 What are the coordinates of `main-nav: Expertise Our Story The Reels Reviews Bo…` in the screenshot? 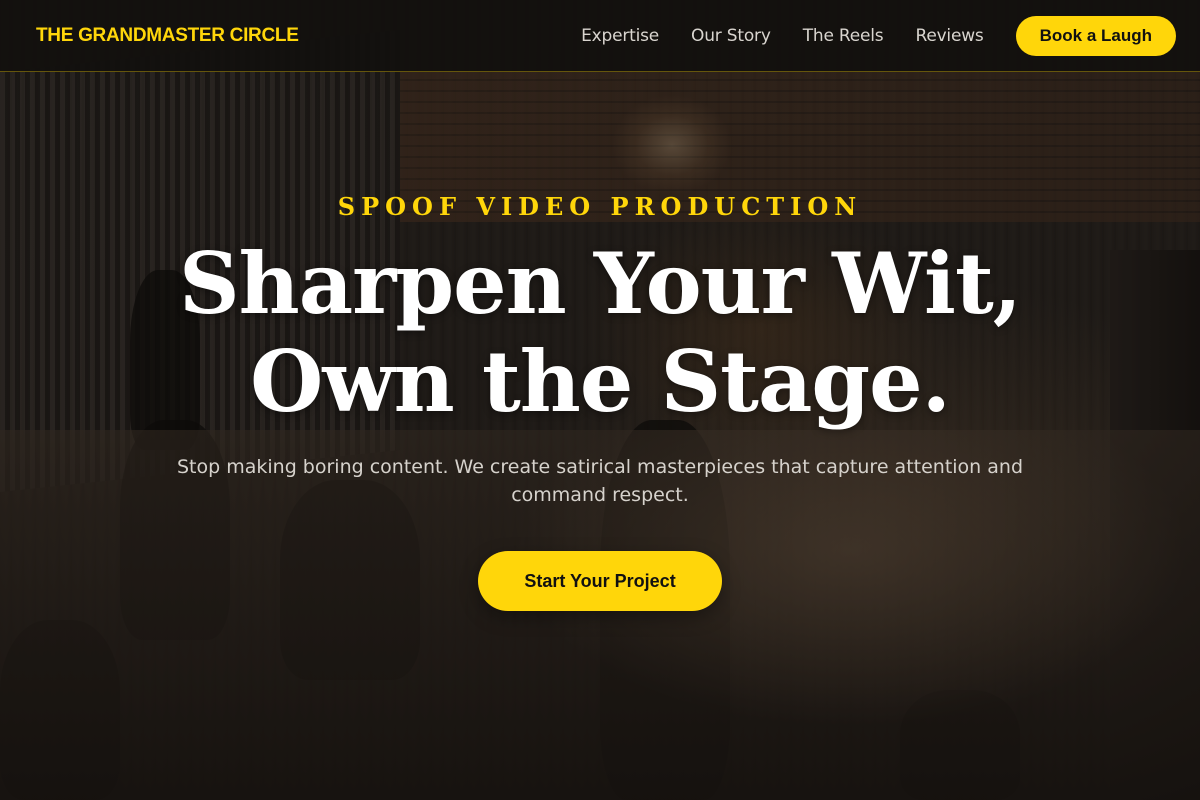 It's located at (878, 35).